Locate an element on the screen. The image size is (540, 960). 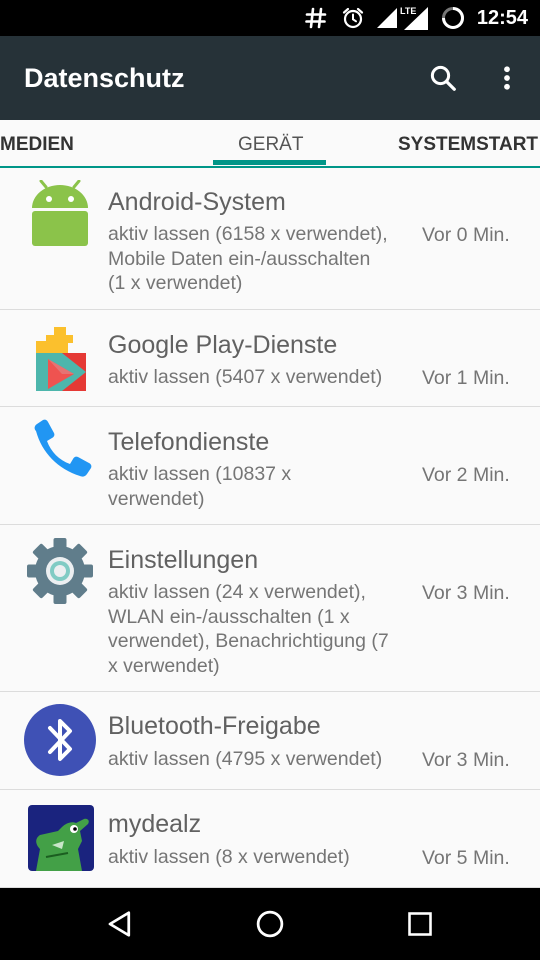
signal-icon is located at coordinates (387, 18).